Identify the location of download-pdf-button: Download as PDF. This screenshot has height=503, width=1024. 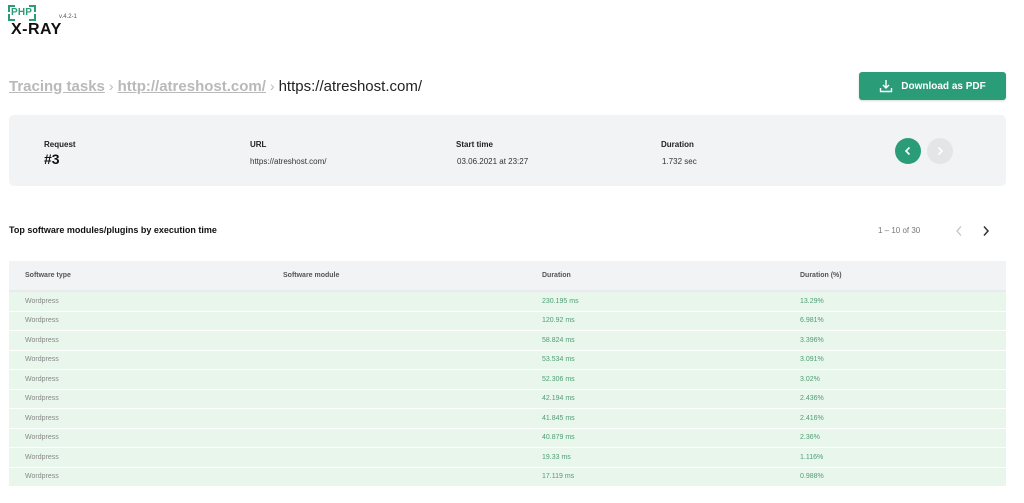
(932, 86).